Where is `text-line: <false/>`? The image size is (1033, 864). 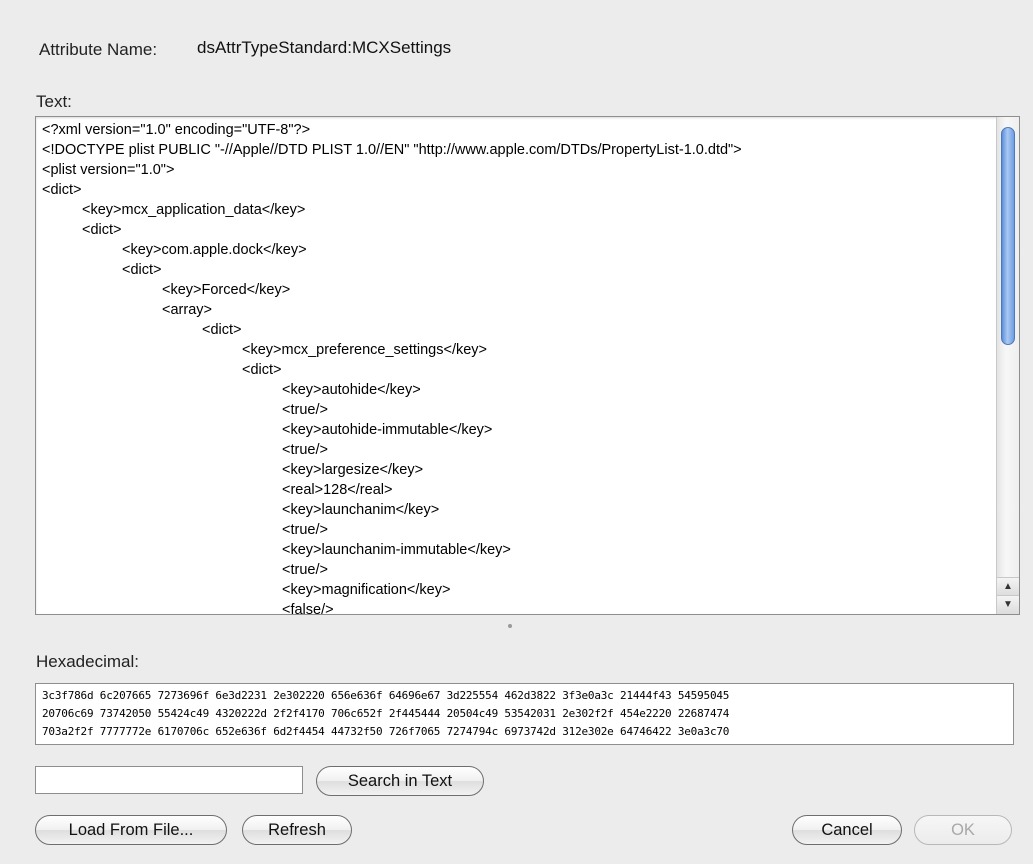 text-line: <false/> is located at coordinates (308, 608).